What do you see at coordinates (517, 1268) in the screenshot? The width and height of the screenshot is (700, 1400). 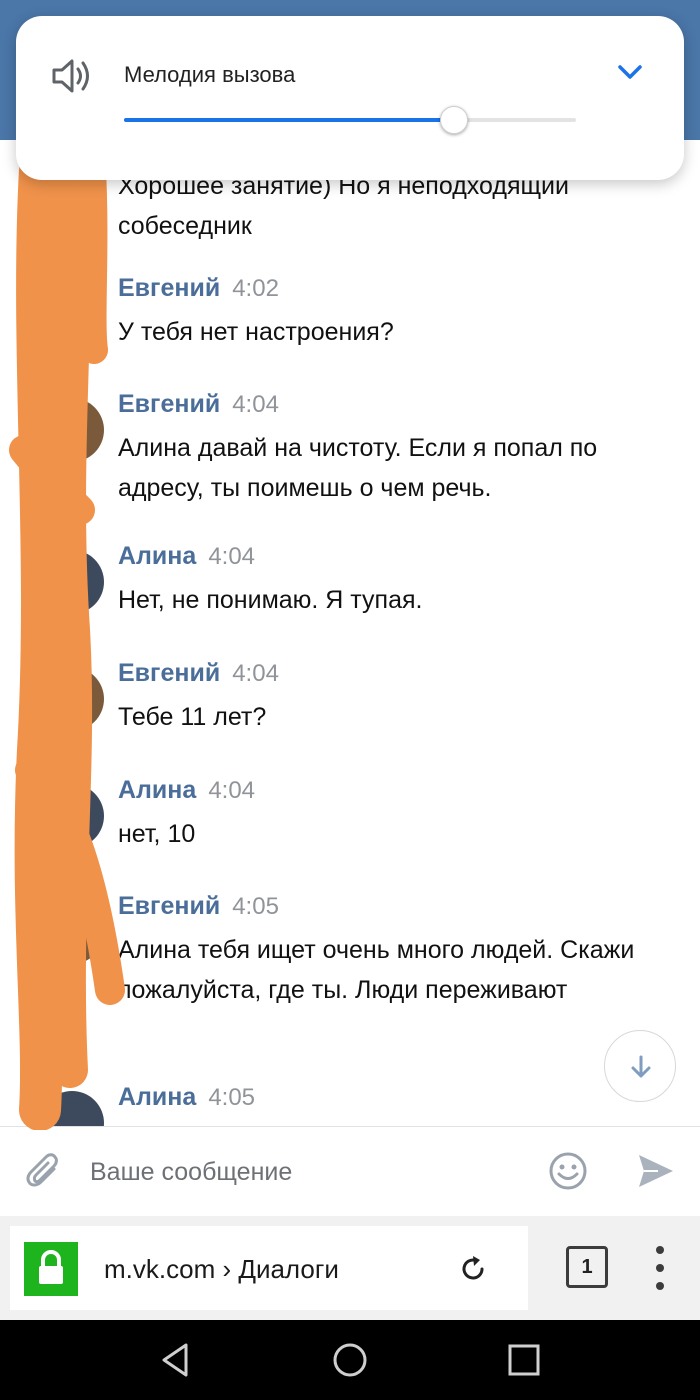 I see `address-bar-edge` at bounding box center [517, 1268].